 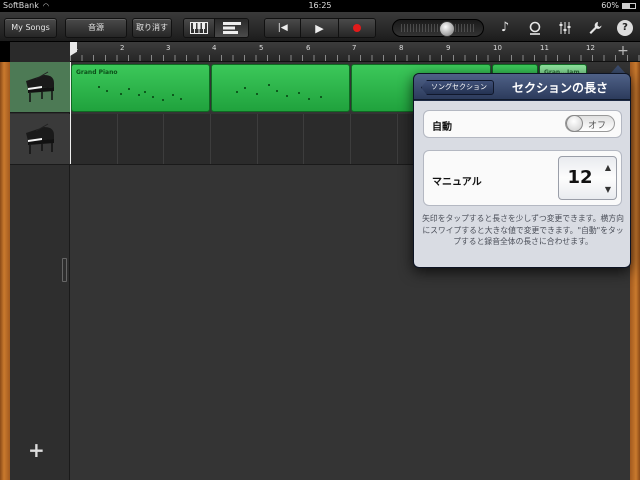 I want to click on auto-toggle-state: オフ, so click(x=597, y=126).